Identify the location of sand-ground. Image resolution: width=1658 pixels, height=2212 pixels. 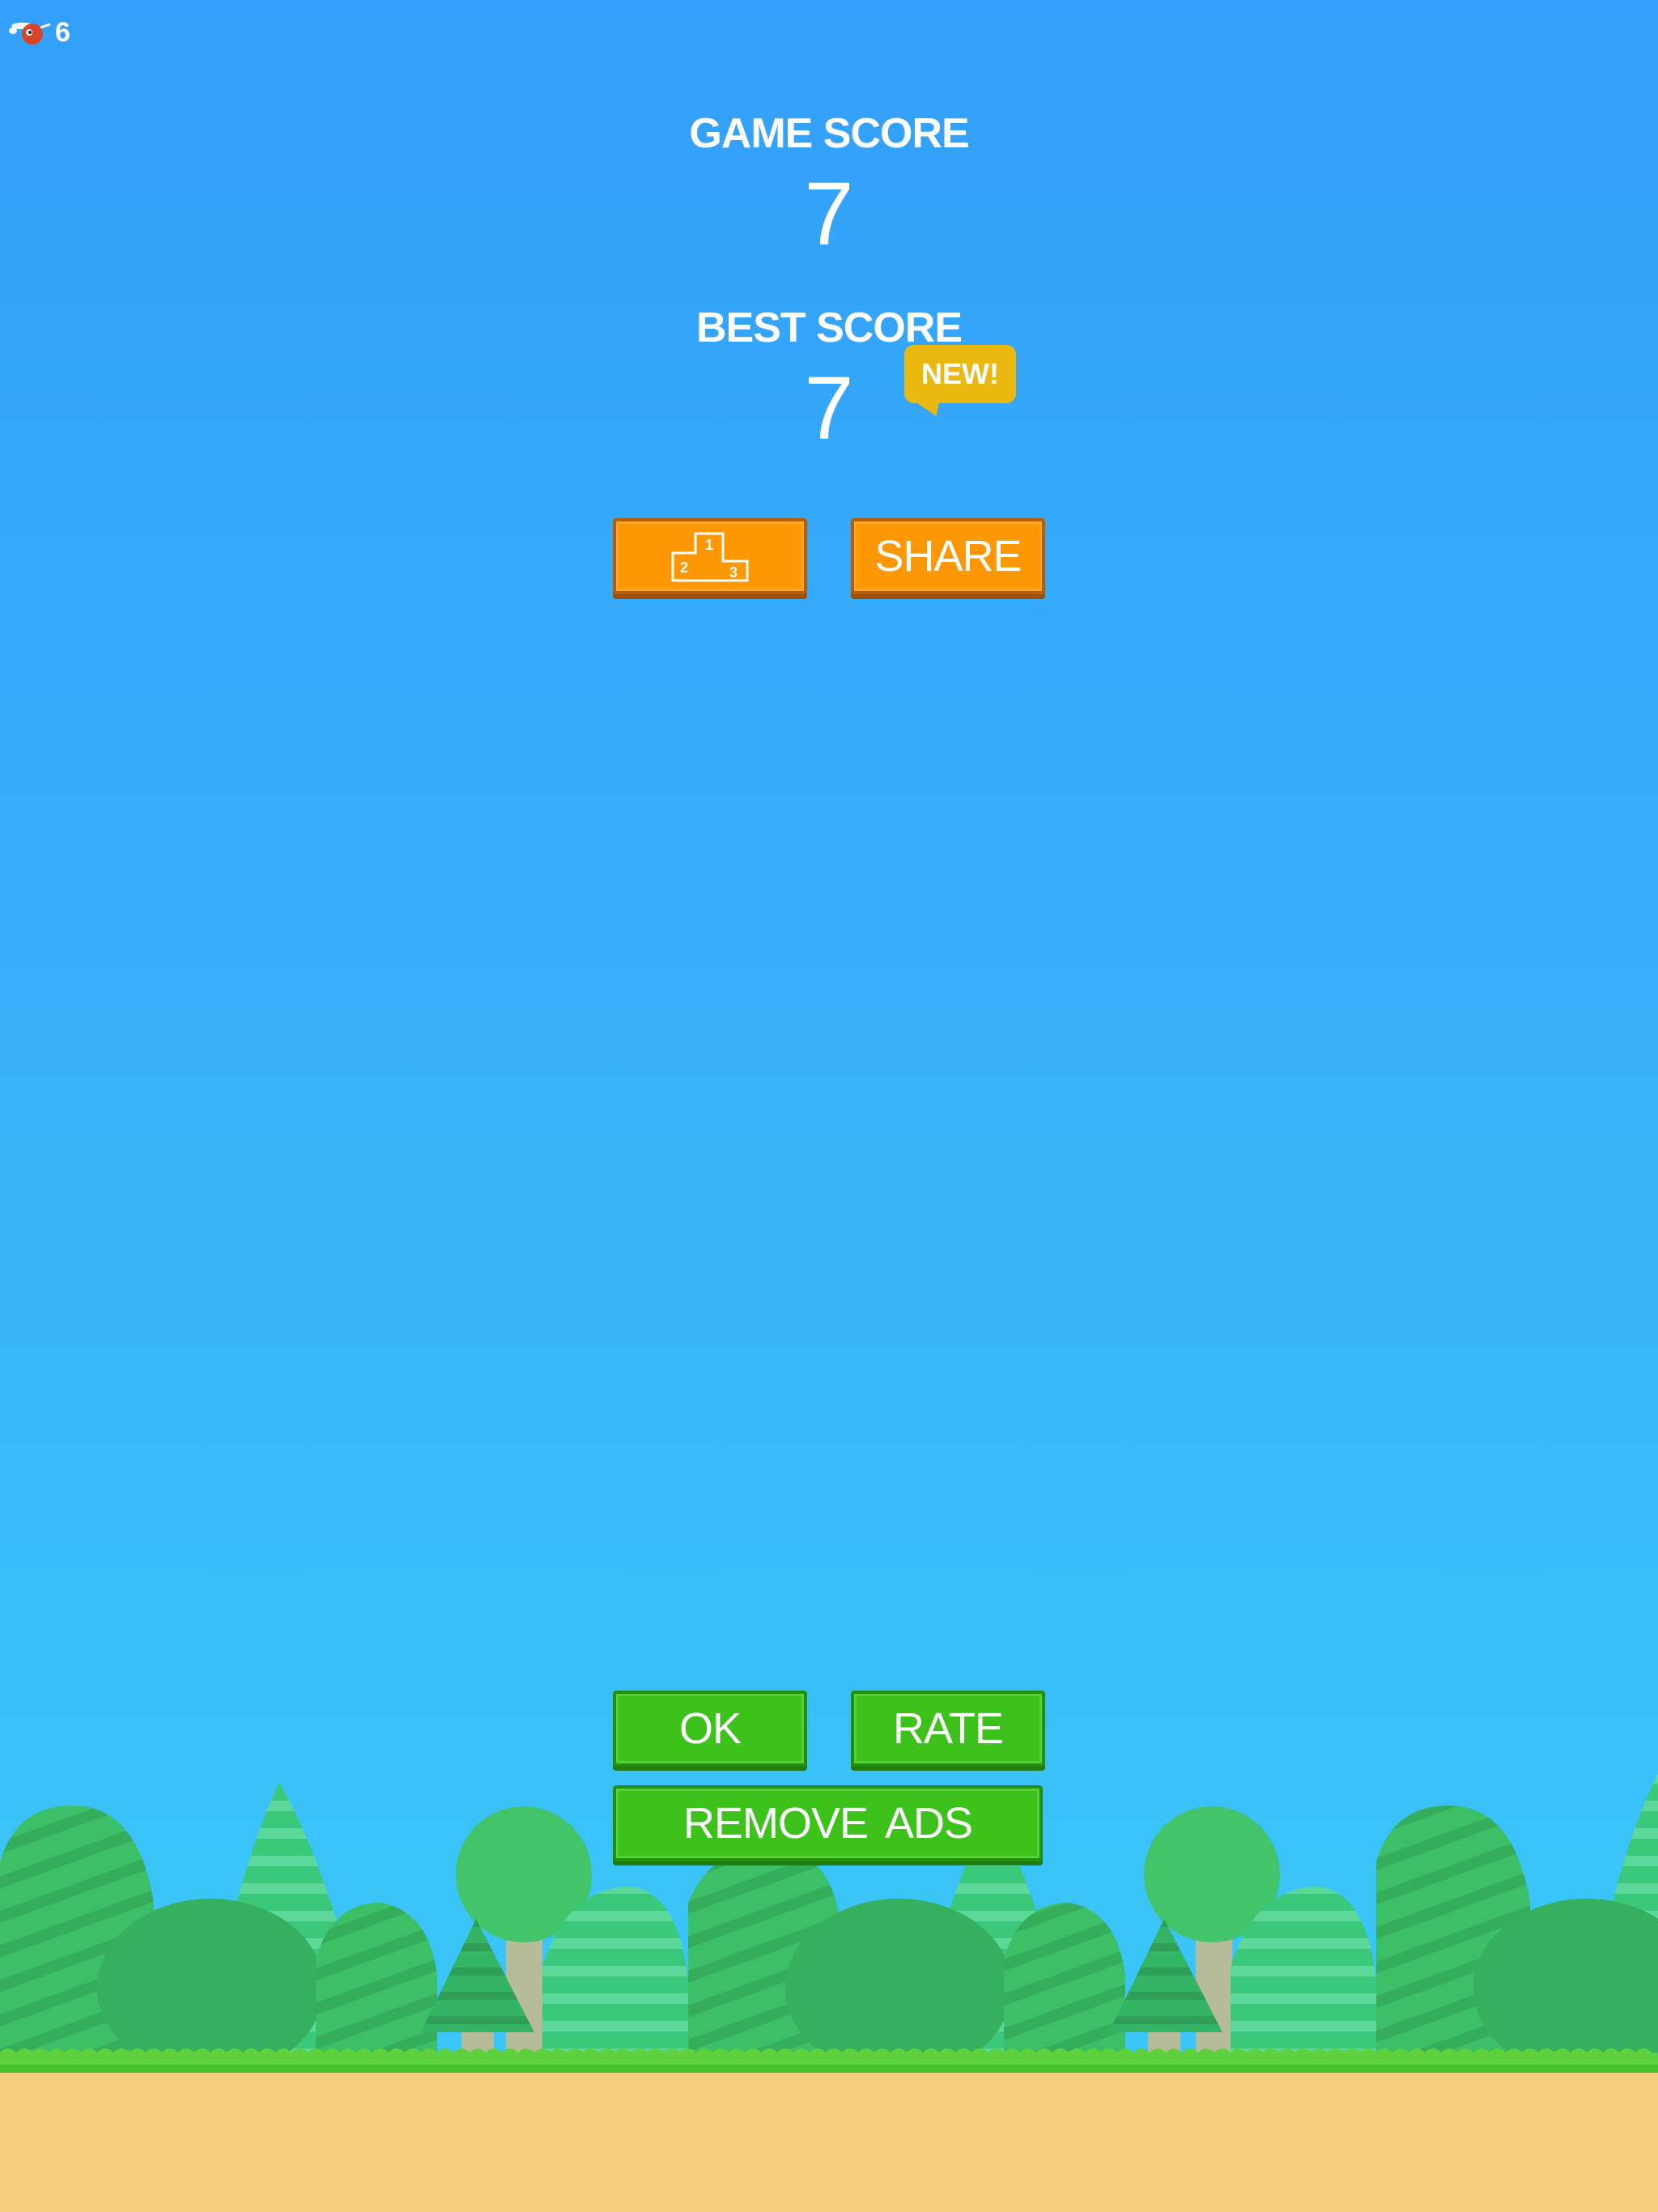
(829, 2143).